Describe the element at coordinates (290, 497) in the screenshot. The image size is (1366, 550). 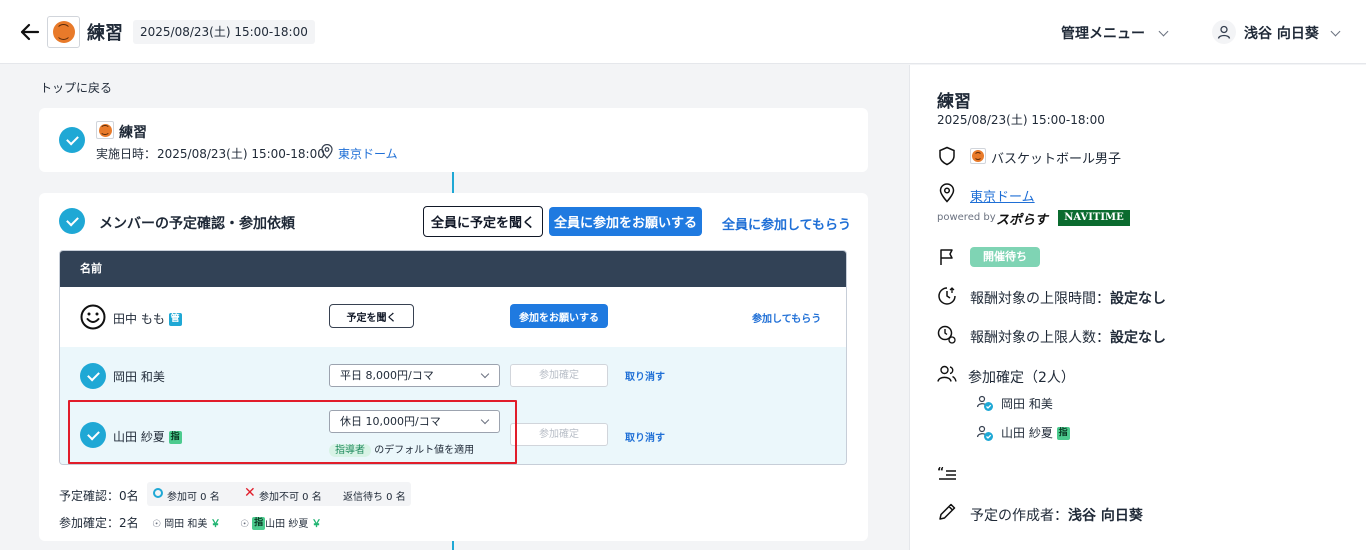
I see `unavailable-count: 参加不可 0 名` at that location.